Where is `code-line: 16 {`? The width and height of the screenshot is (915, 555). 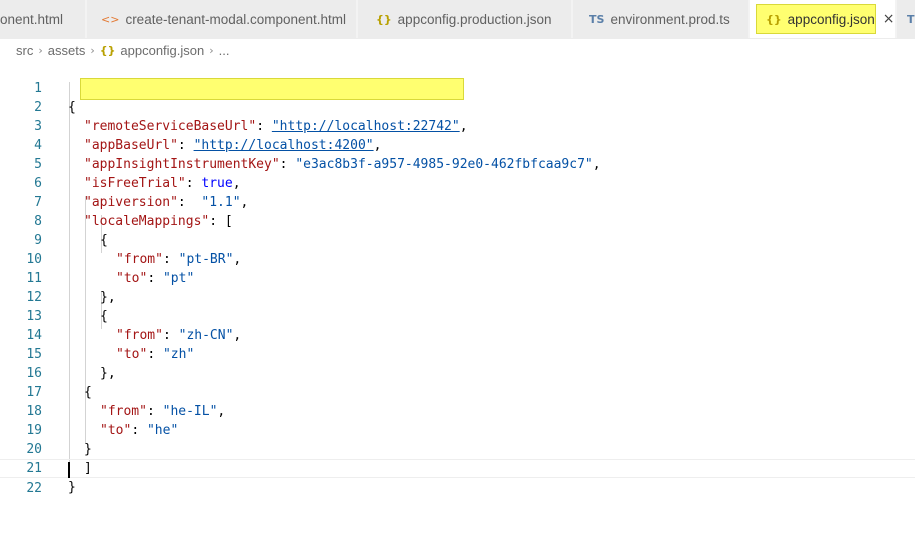
code-line: 16 { is located at coordinates (457, 372).